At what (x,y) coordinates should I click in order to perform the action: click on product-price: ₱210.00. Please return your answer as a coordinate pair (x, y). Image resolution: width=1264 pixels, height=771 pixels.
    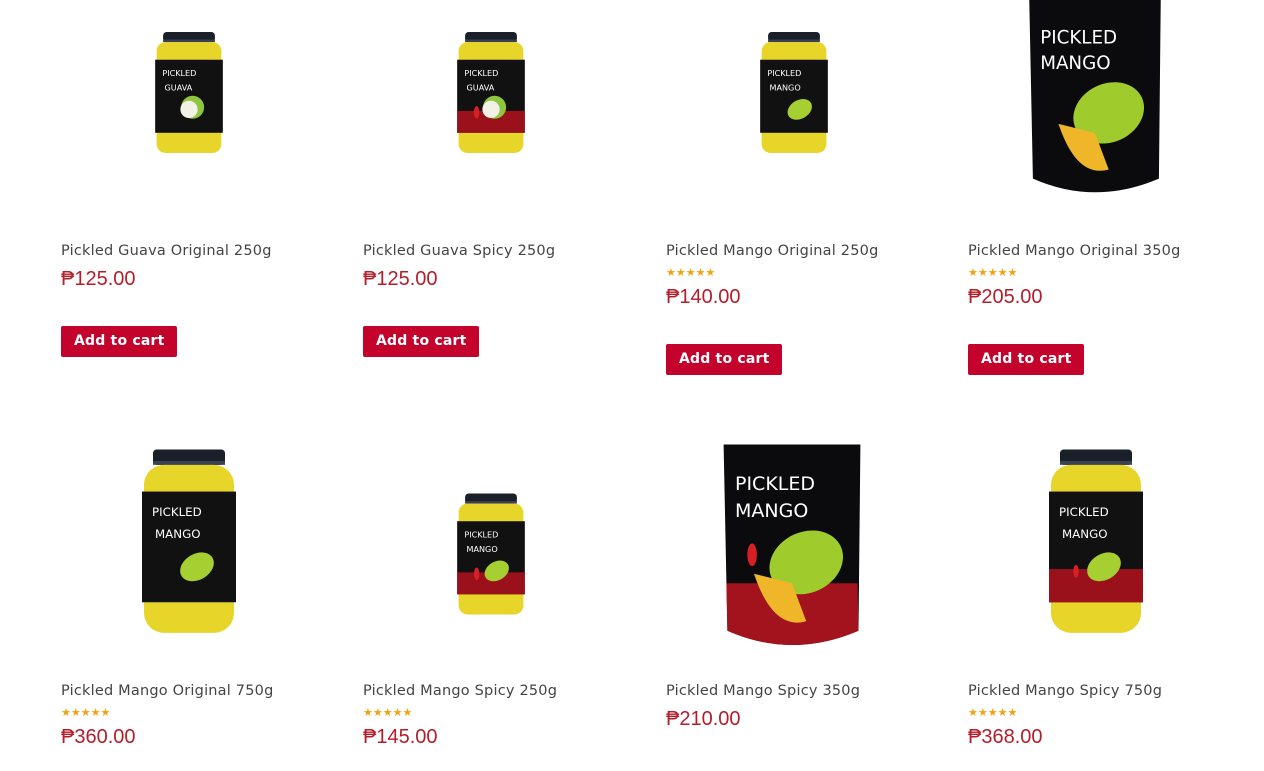
    Looking at the image, I should click on (703, 719).